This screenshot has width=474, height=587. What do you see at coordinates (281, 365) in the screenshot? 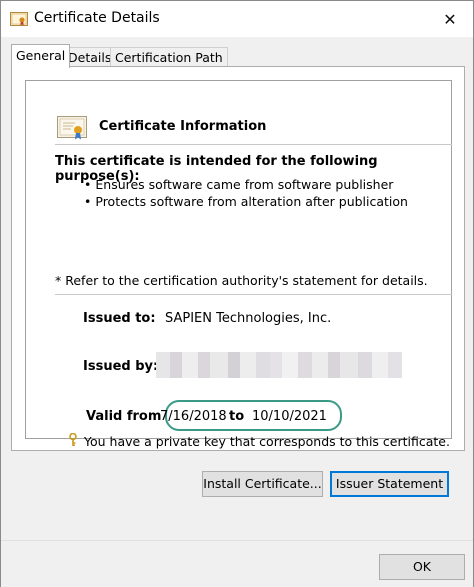
I see `issued-by-value-redacted` at bounding box center [281, 365].